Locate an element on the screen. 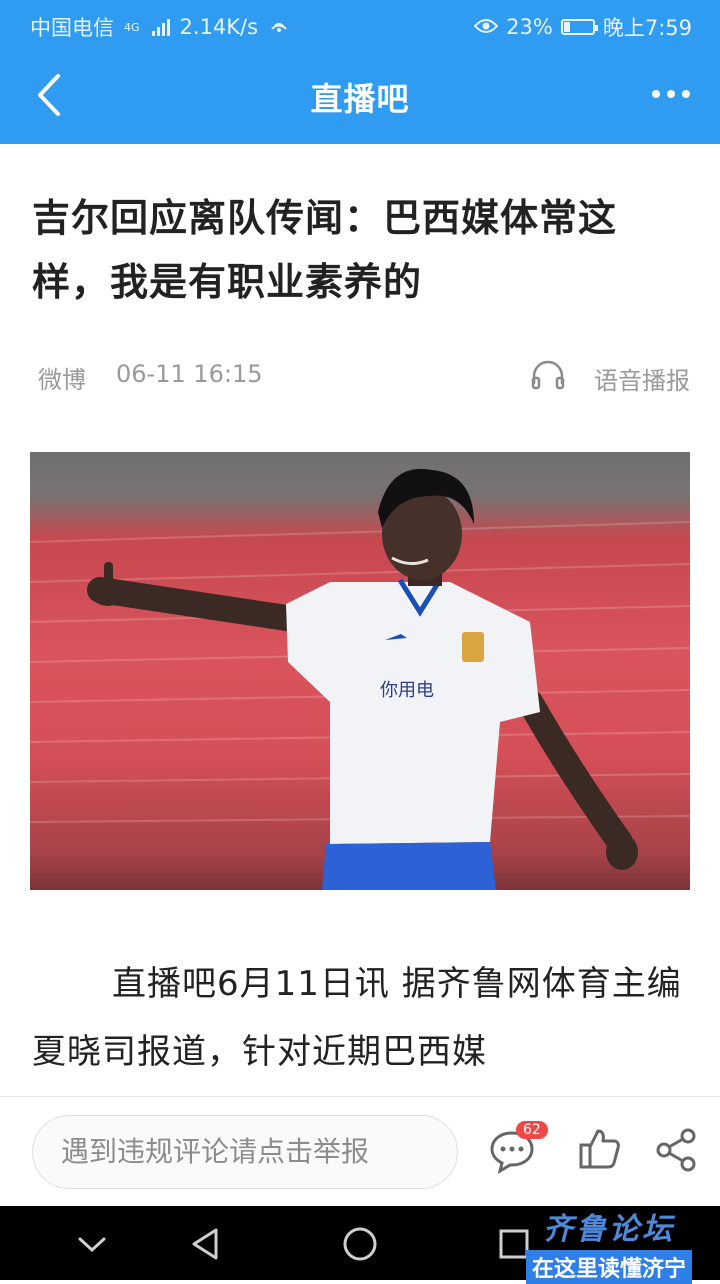 The width and height of the screenshot is (720, 1284). article-datetime: 06-11 16:15 is located at coordinates (189, 374).